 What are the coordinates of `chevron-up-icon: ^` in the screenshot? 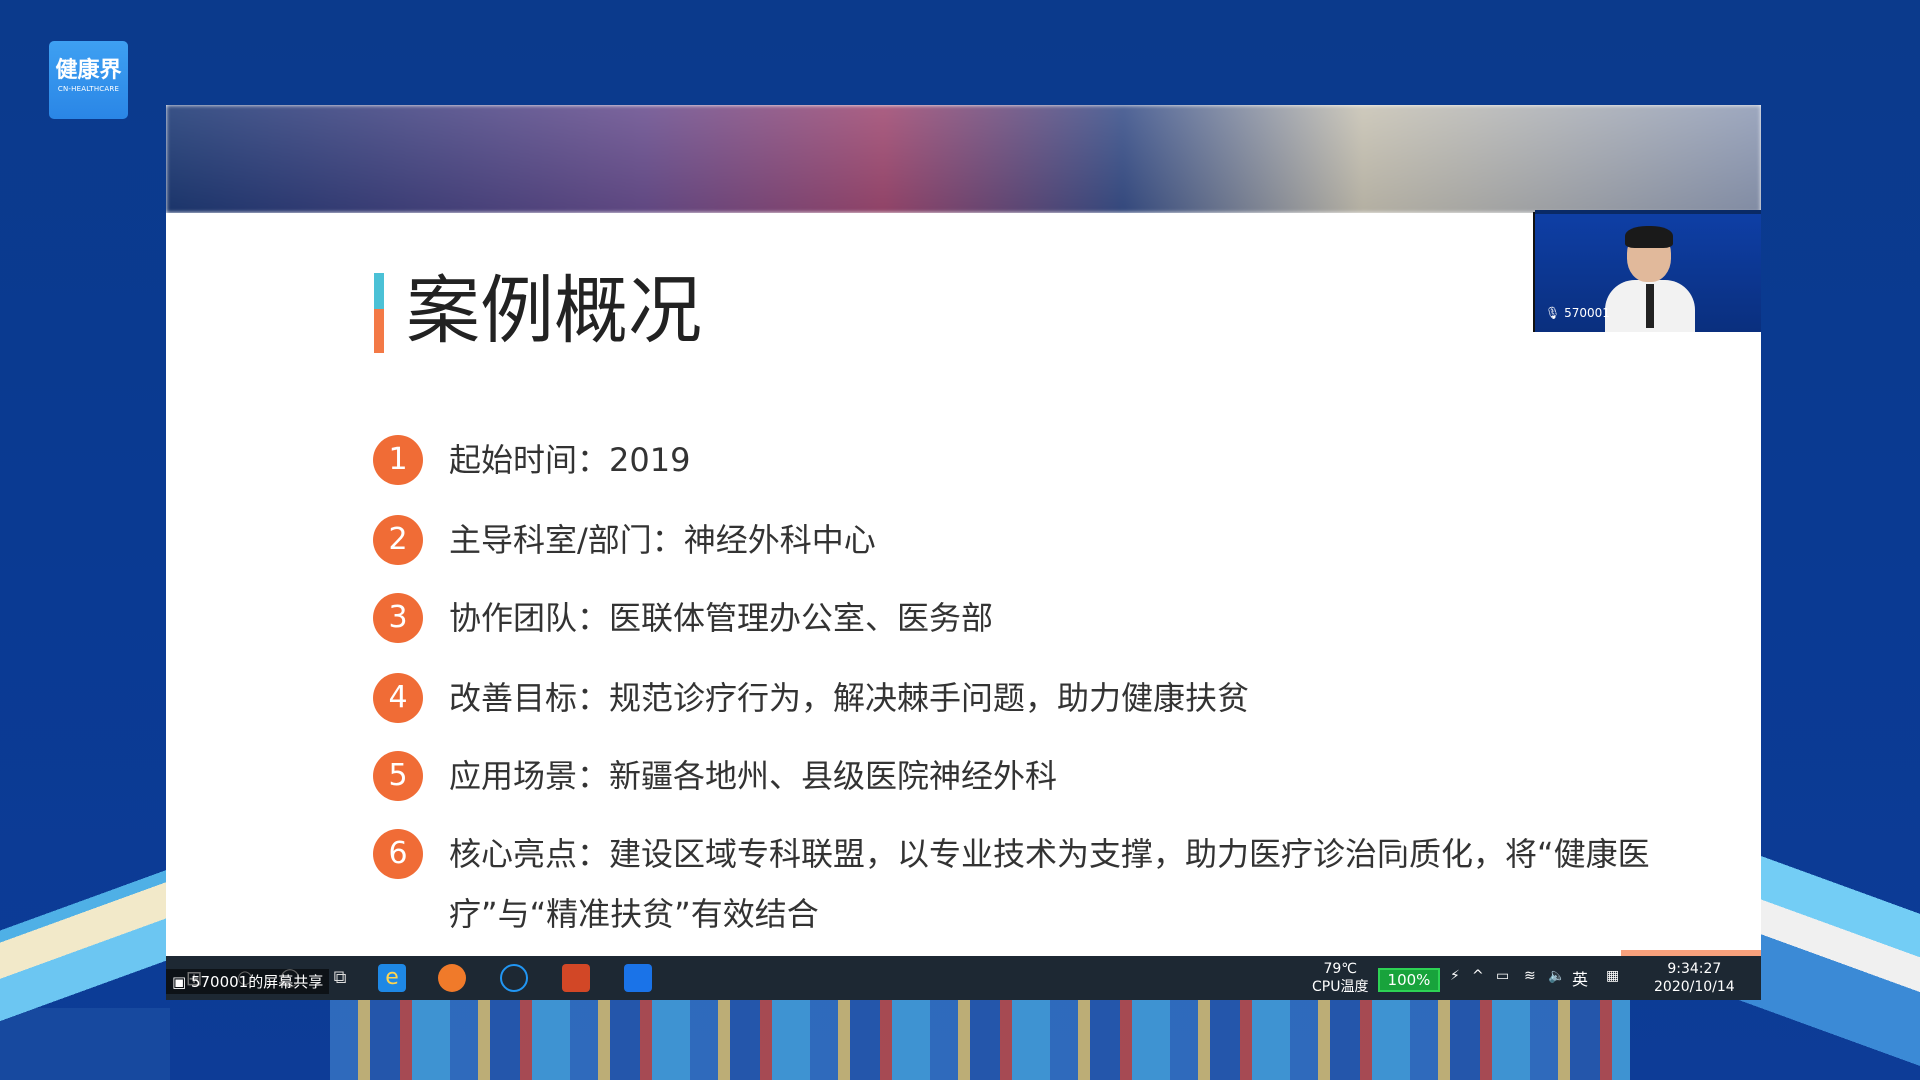 It's located at (1478, 976).